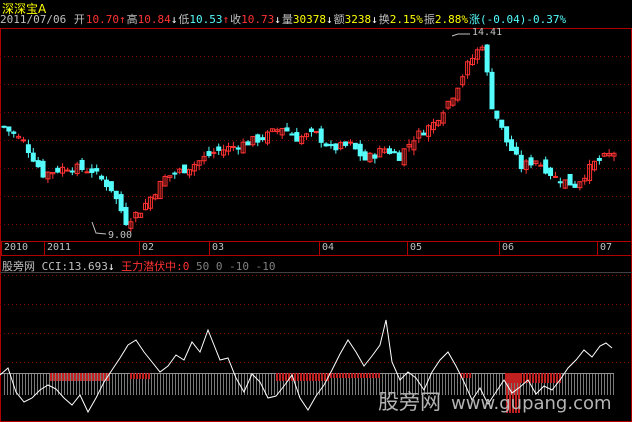 The image size is (632, 422). What do you see at coordinates (406, 19) in the screenshot?
I see `turnover-value: 2.15%` at bounding box center [406, 19].